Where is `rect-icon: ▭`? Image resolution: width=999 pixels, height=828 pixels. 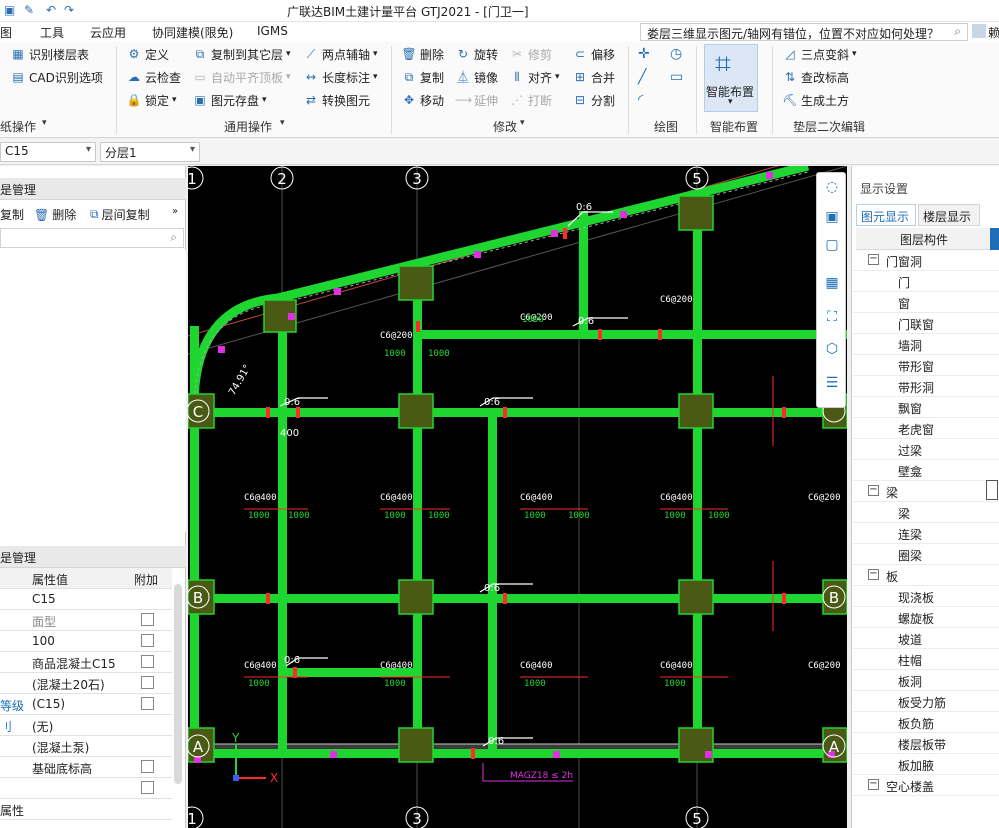 rect-icon: ▭ is located at coordinates (676, 77).